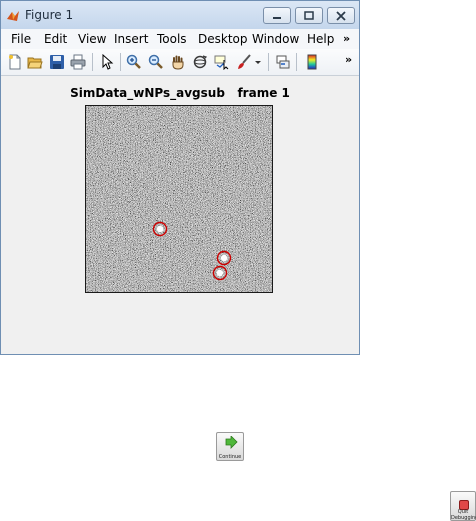 This screenshot has width=476, height=521. What do you see at coordinates (78, 62) in the screenshot?
I see `print-icon` at bounding box center [78, 62].